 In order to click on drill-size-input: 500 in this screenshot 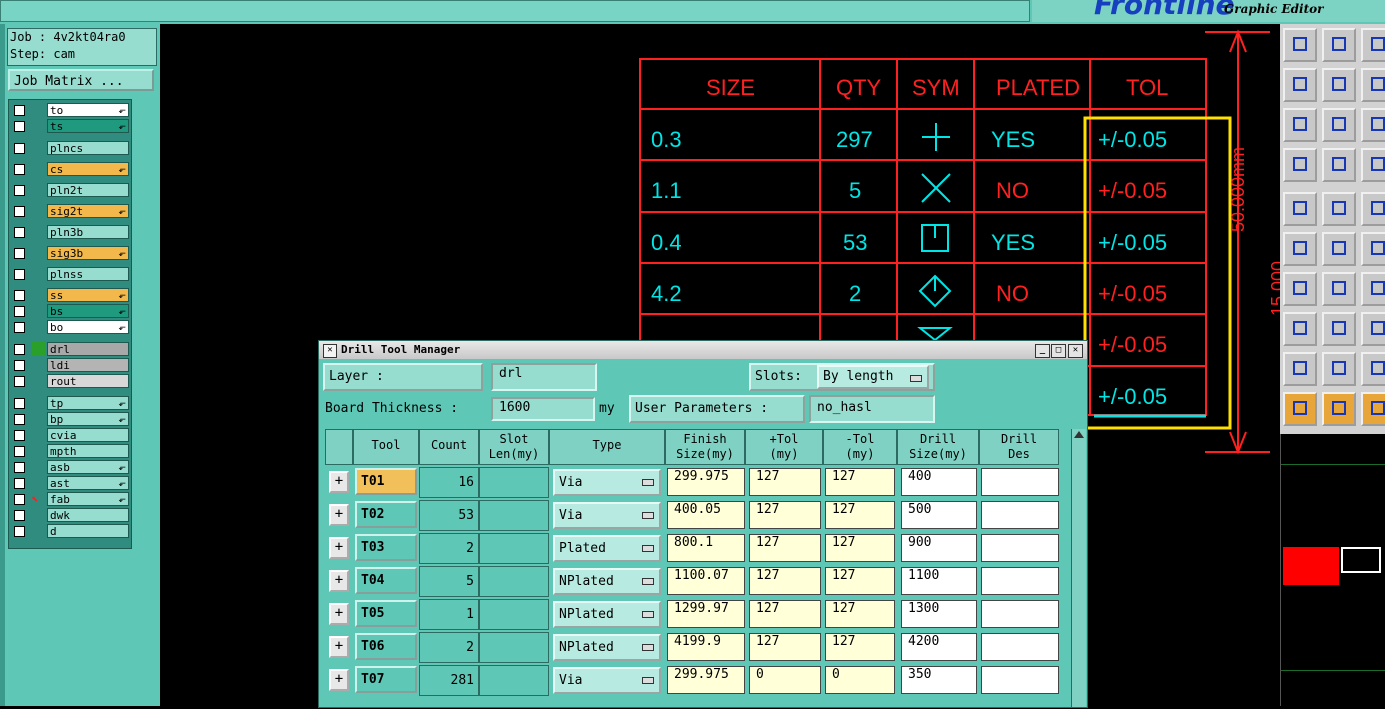, I will do `click(939, 515)`.